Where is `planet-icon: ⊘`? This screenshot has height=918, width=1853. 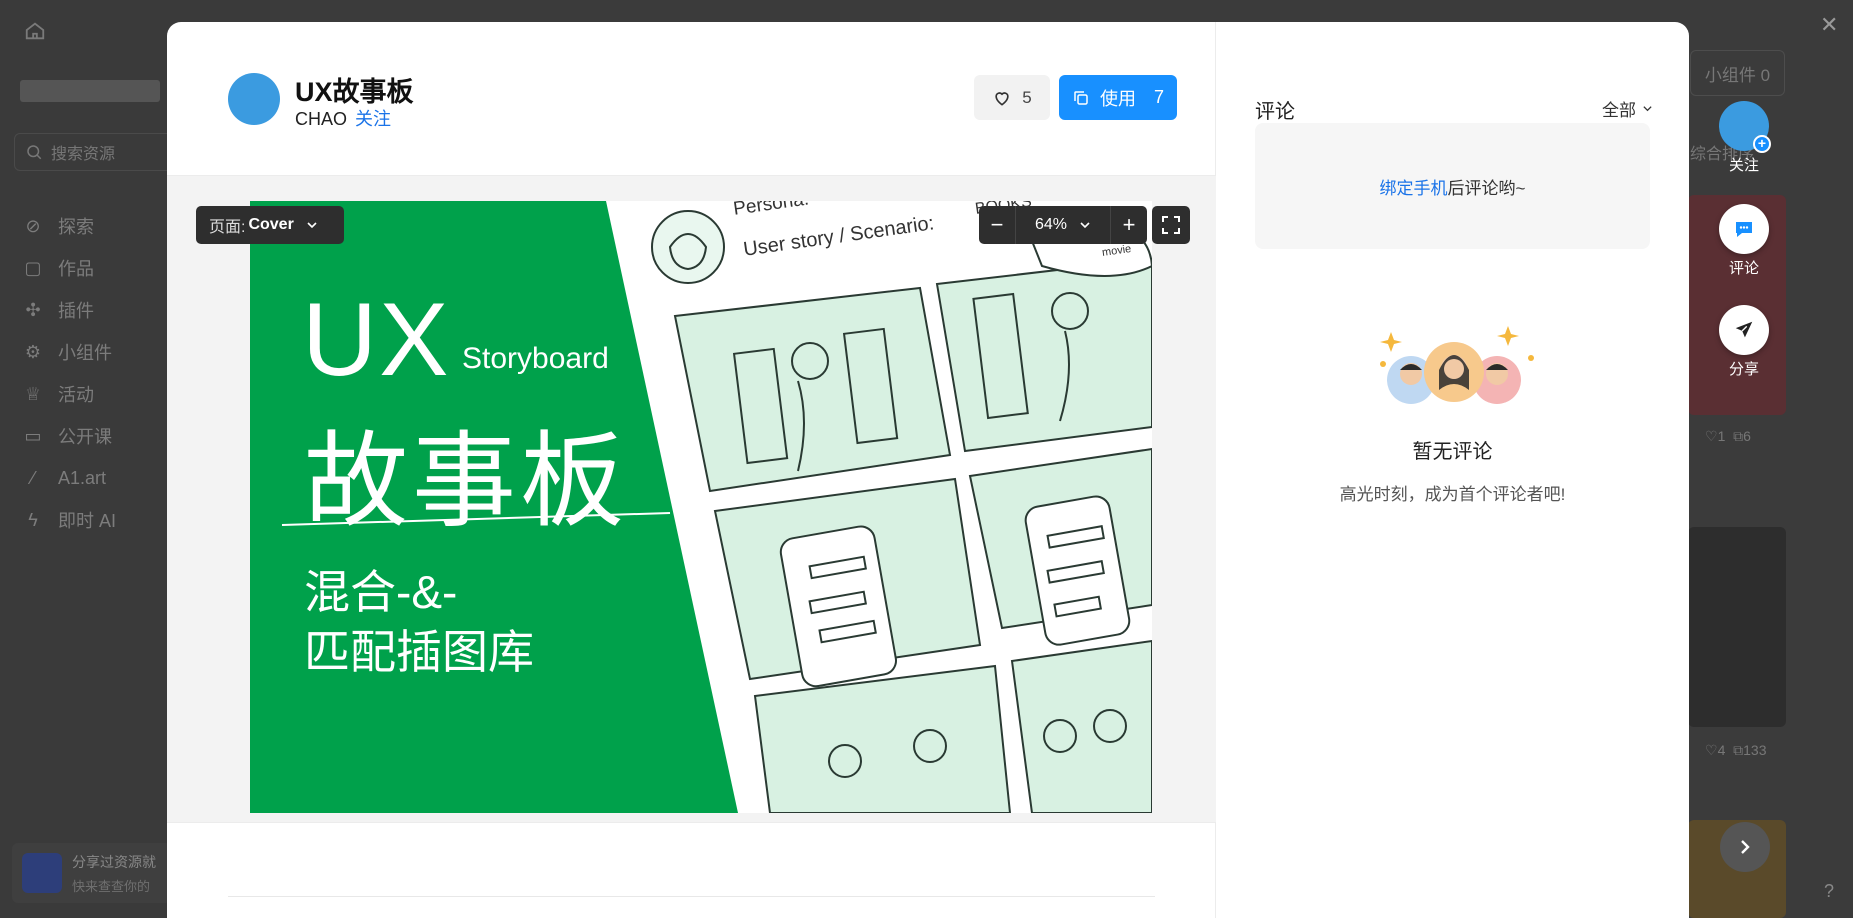
planet-icon: ⊘ is located at coordinates (33, 225).